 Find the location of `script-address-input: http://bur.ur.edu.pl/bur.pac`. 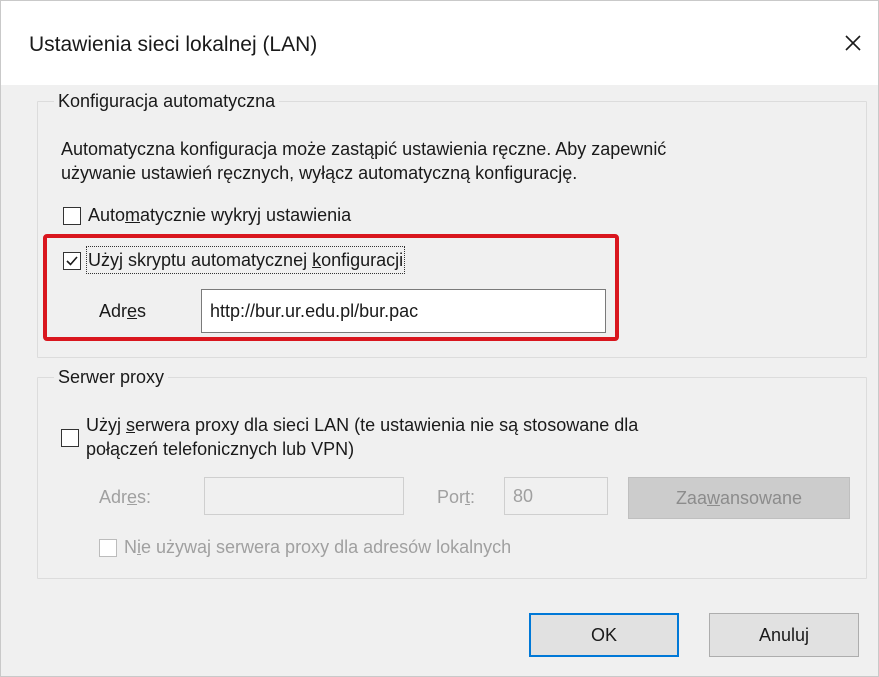

script-address-input: http://bur.ur.edu.pl/bur.pac is located at coordinates (403, 311).